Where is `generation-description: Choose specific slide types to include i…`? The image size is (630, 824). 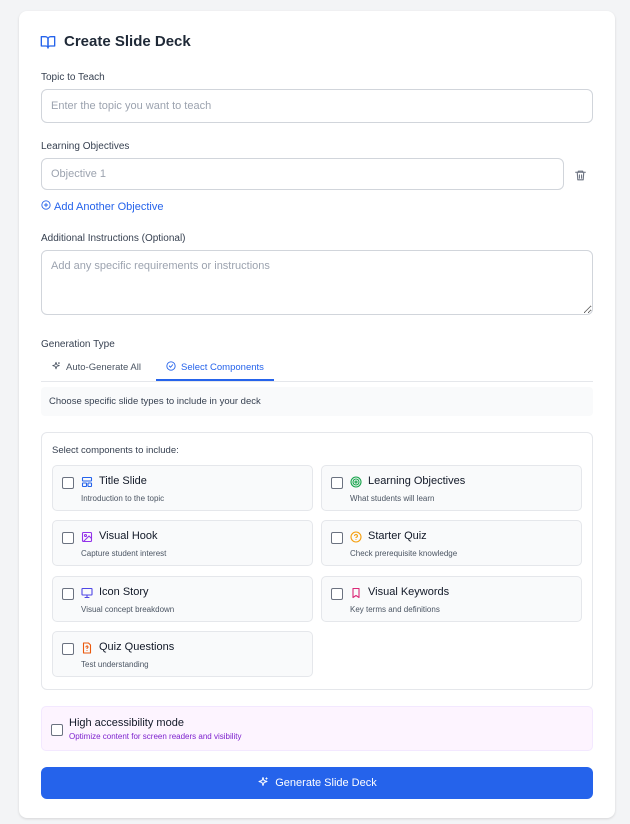 generation-description: Choose specific slide types to include i… is located at coordinates (317, 401).